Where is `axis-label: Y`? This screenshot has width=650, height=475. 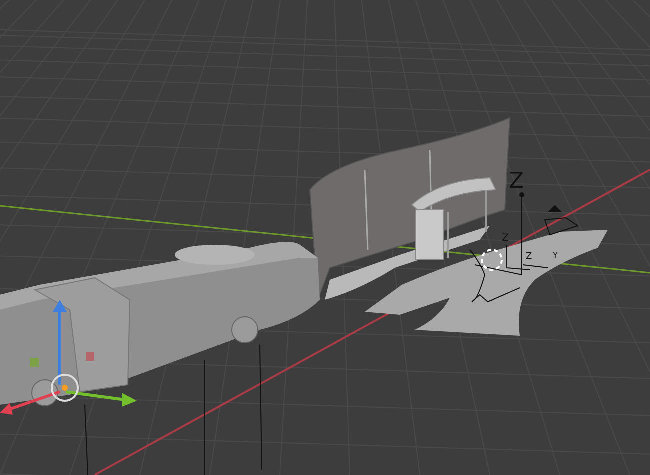
axis-label: Y is located at coordinates (555, 255).